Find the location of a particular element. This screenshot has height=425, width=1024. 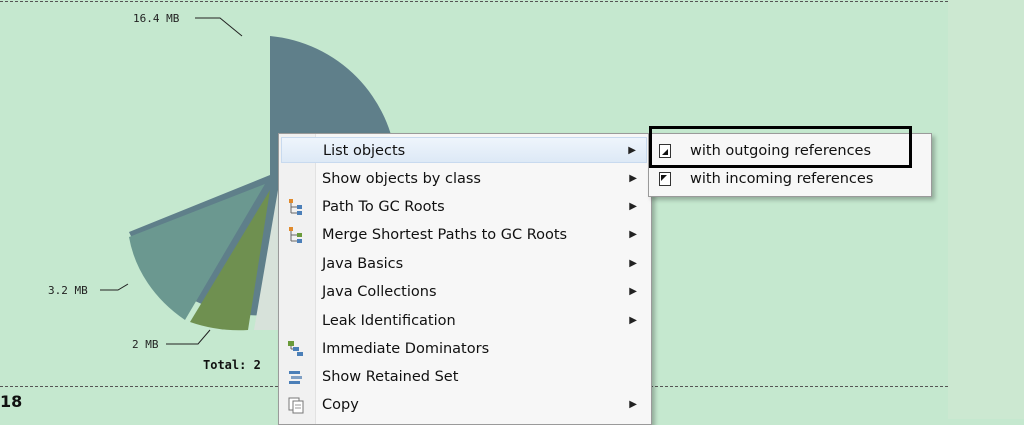

leader-line-2-mb is located at coordinates (188, 337).